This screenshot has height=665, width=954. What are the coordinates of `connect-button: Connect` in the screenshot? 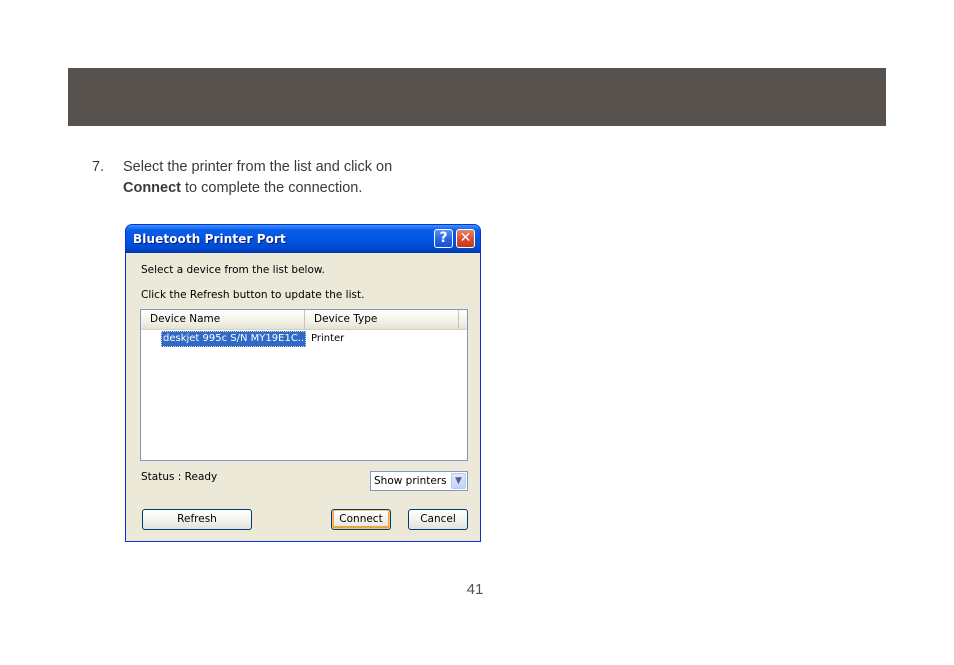 It's located at (361, 519).